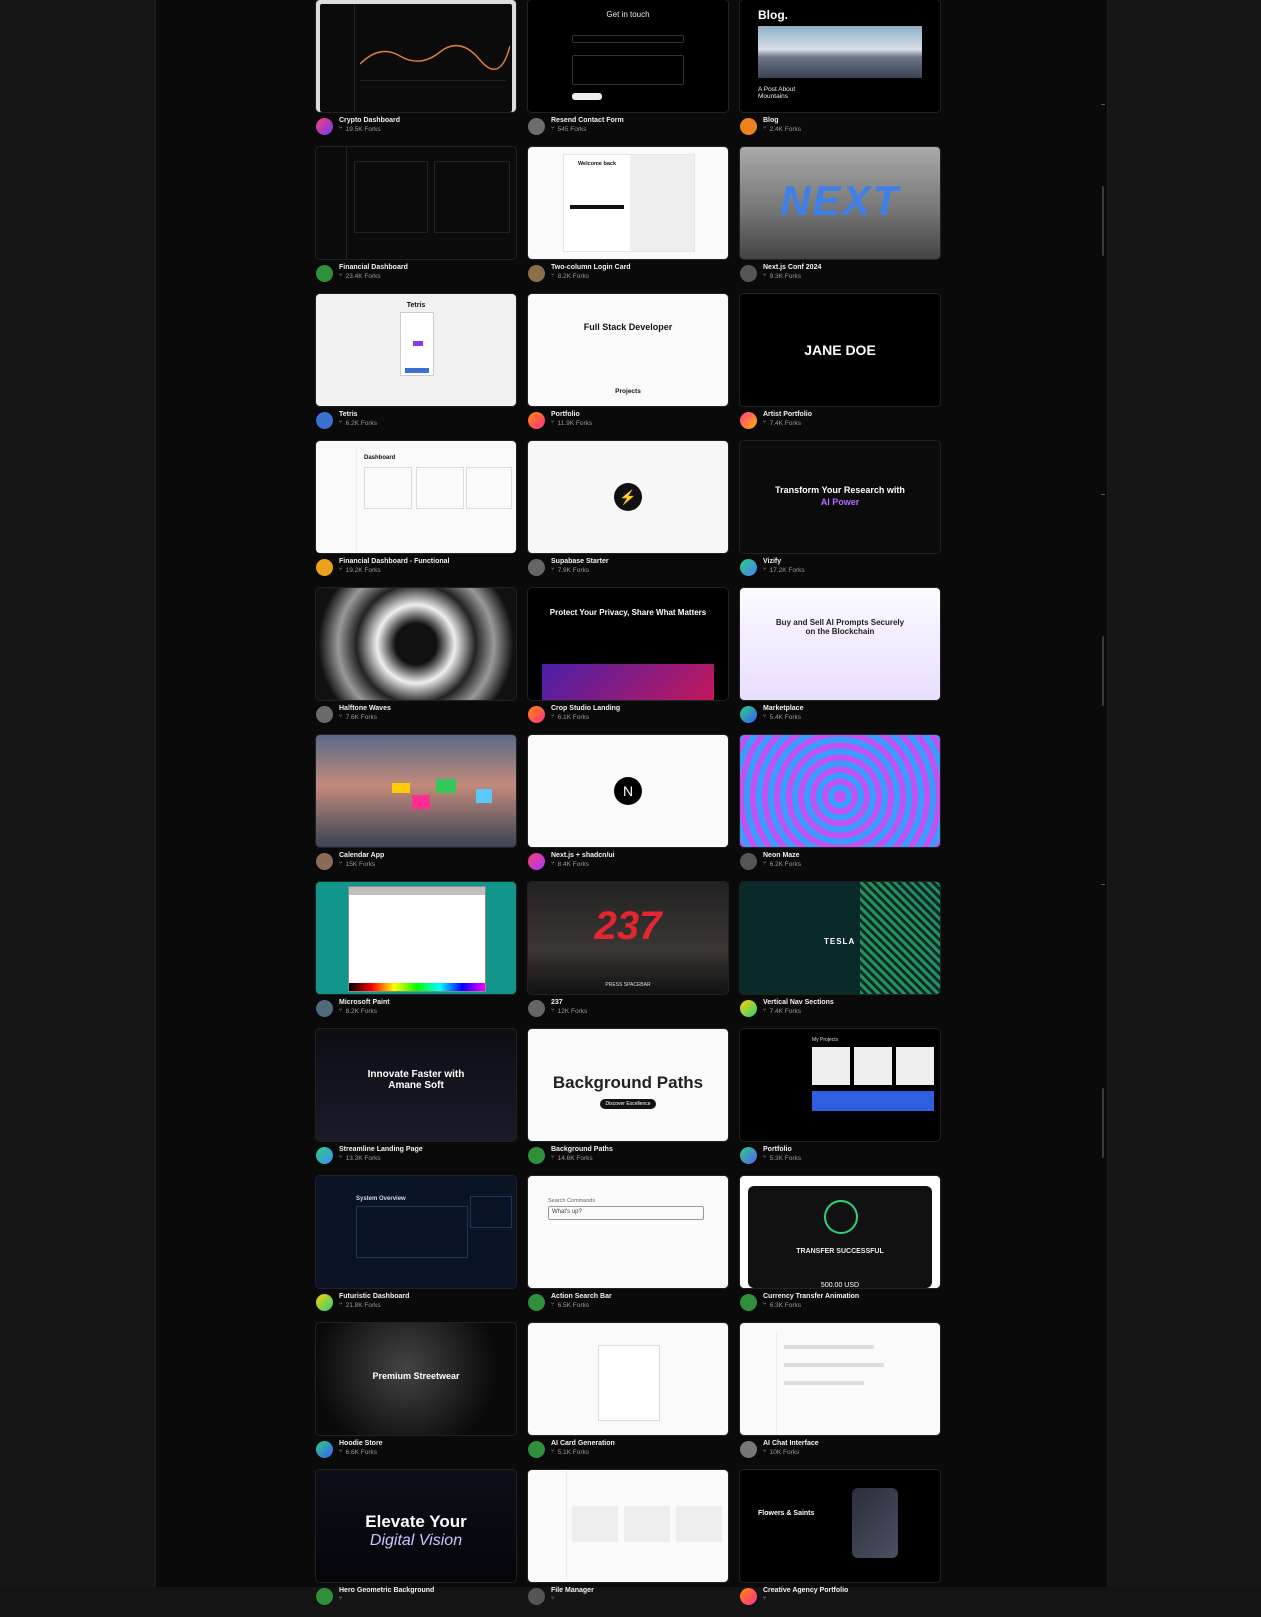  Describe the element at coordinates (628, 497) in the screenshot. I see `template-thumbnail: ⚡` at that location.